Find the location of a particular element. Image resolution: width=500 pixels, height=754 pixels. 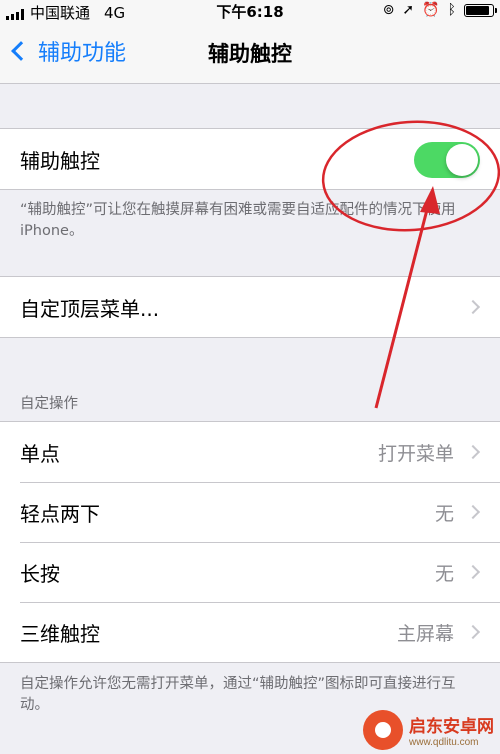

watermark-title: 启东安卓网 is located at coordinates (451, 727).